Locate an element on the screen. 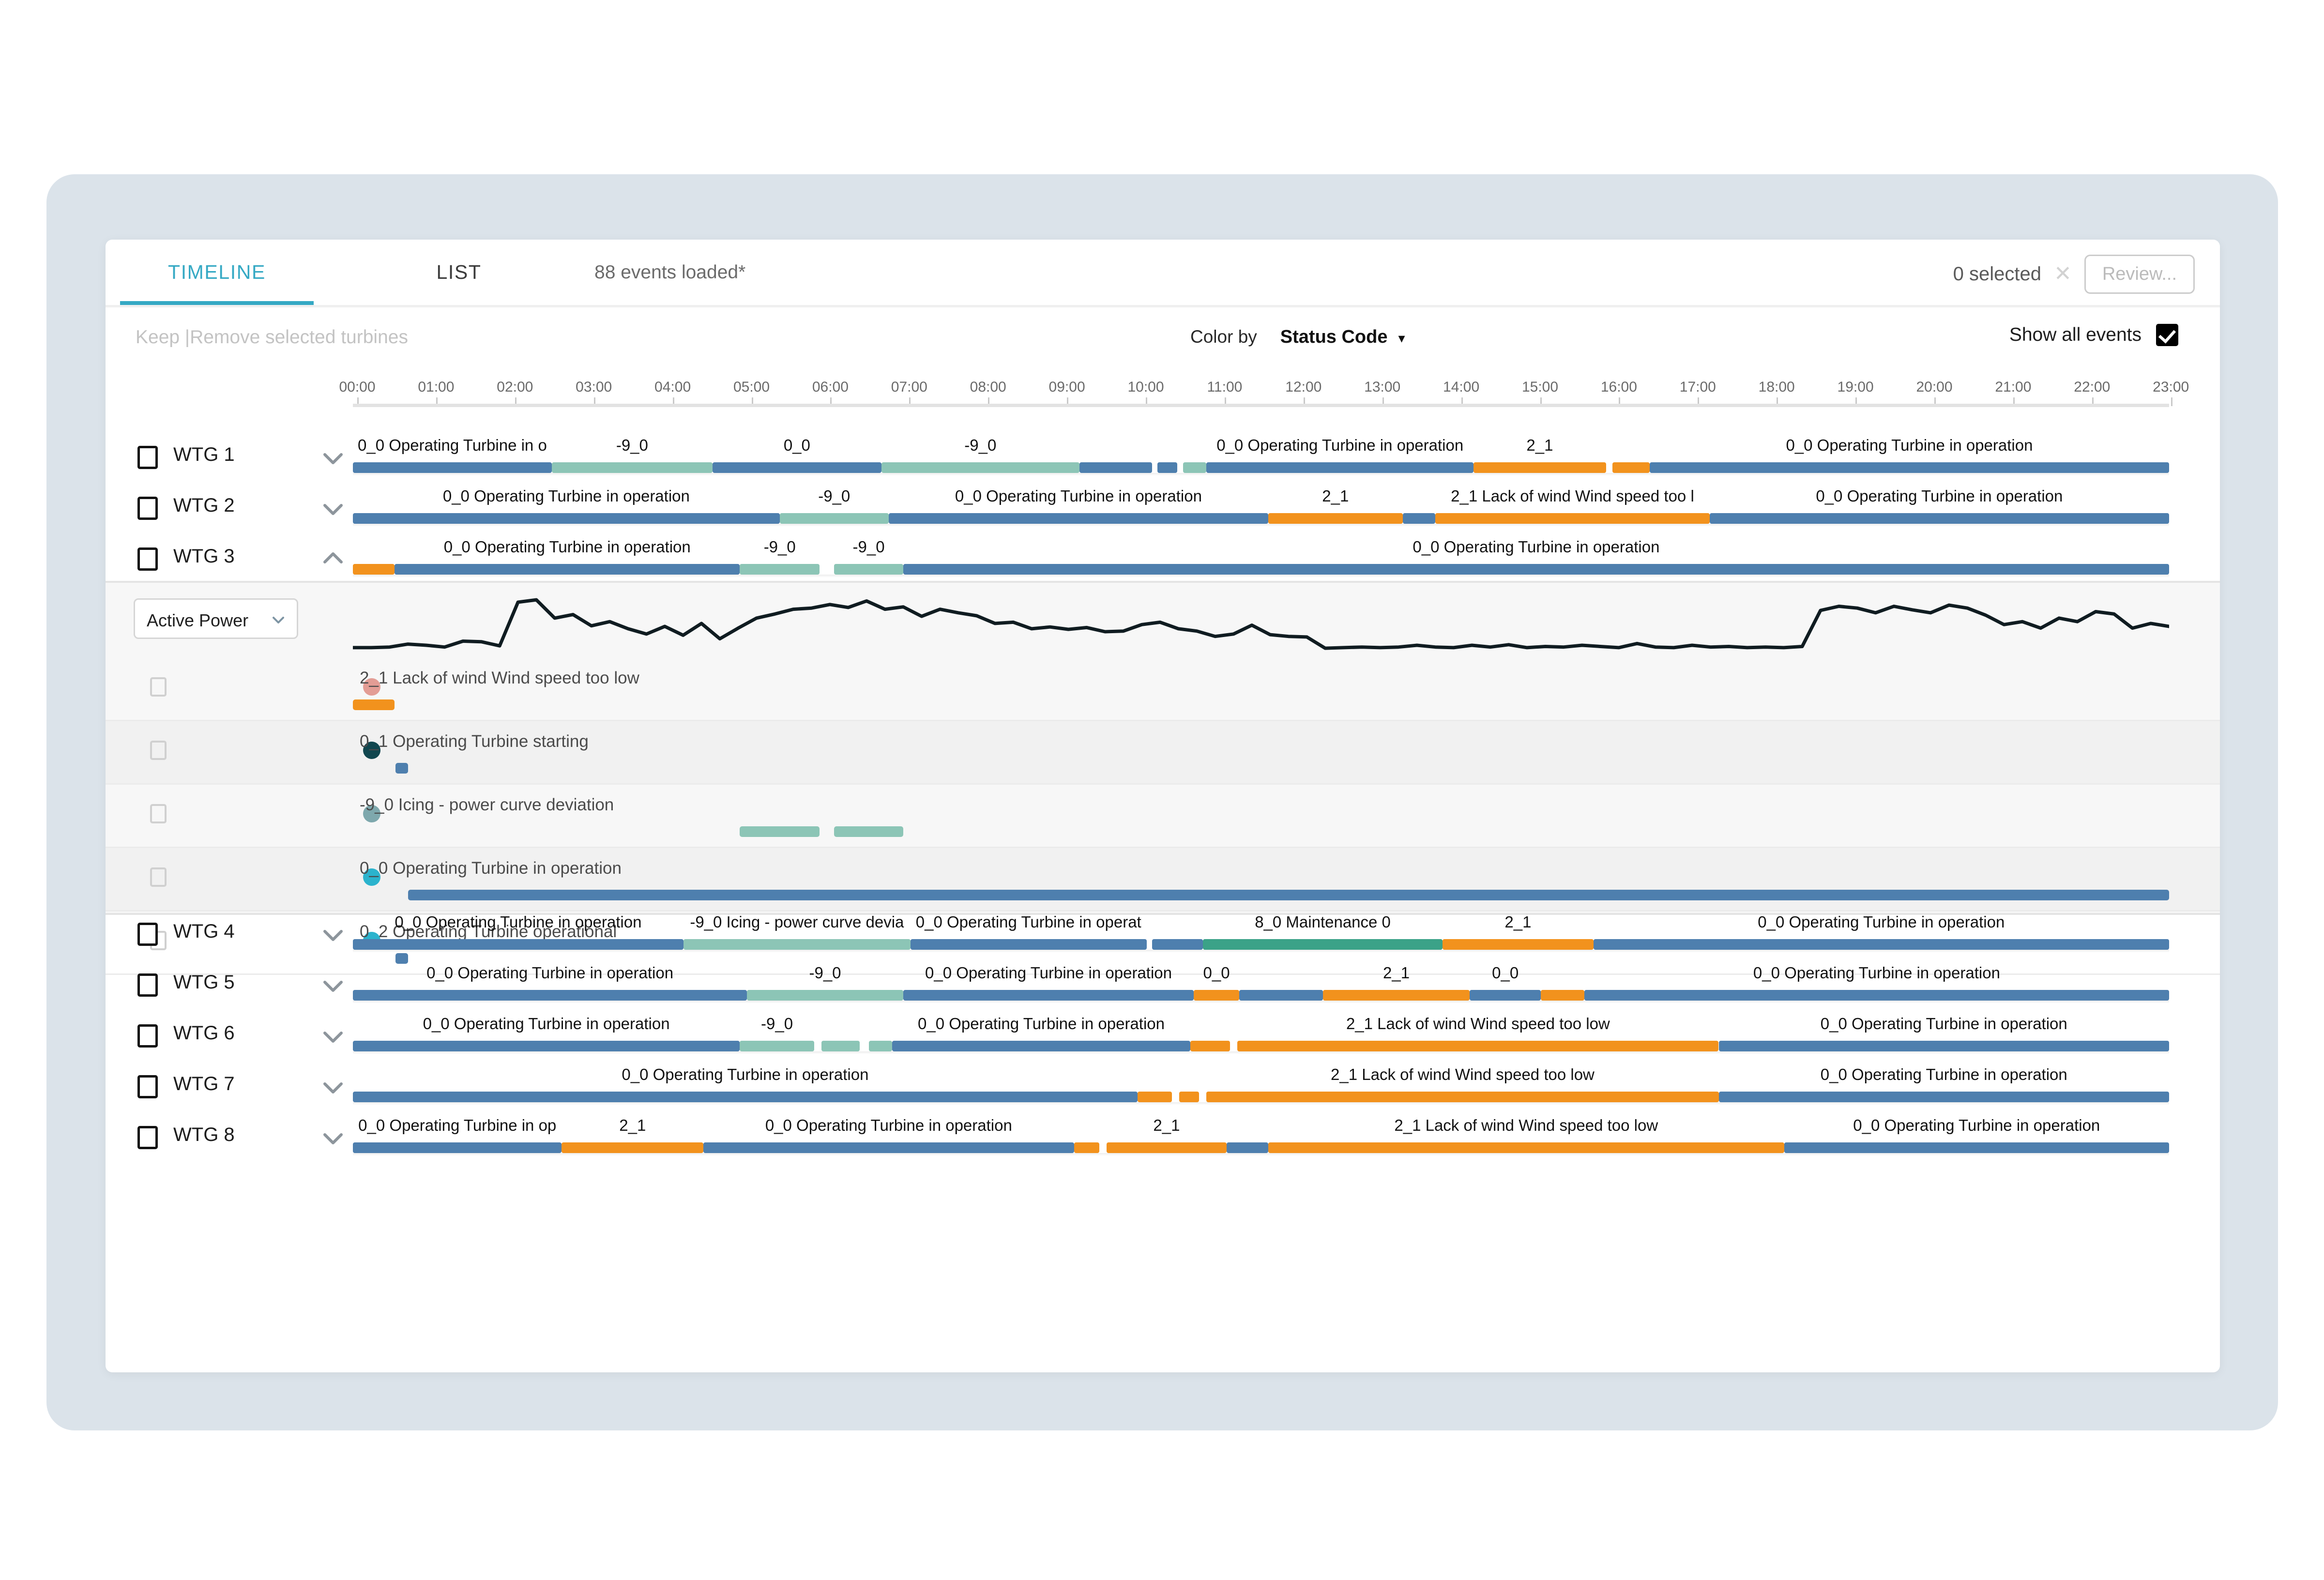 Image resolution: width=2324 pixels, height=1580 pixels. caret-down-icon: ▾ is located at coordinates (1401, 338).